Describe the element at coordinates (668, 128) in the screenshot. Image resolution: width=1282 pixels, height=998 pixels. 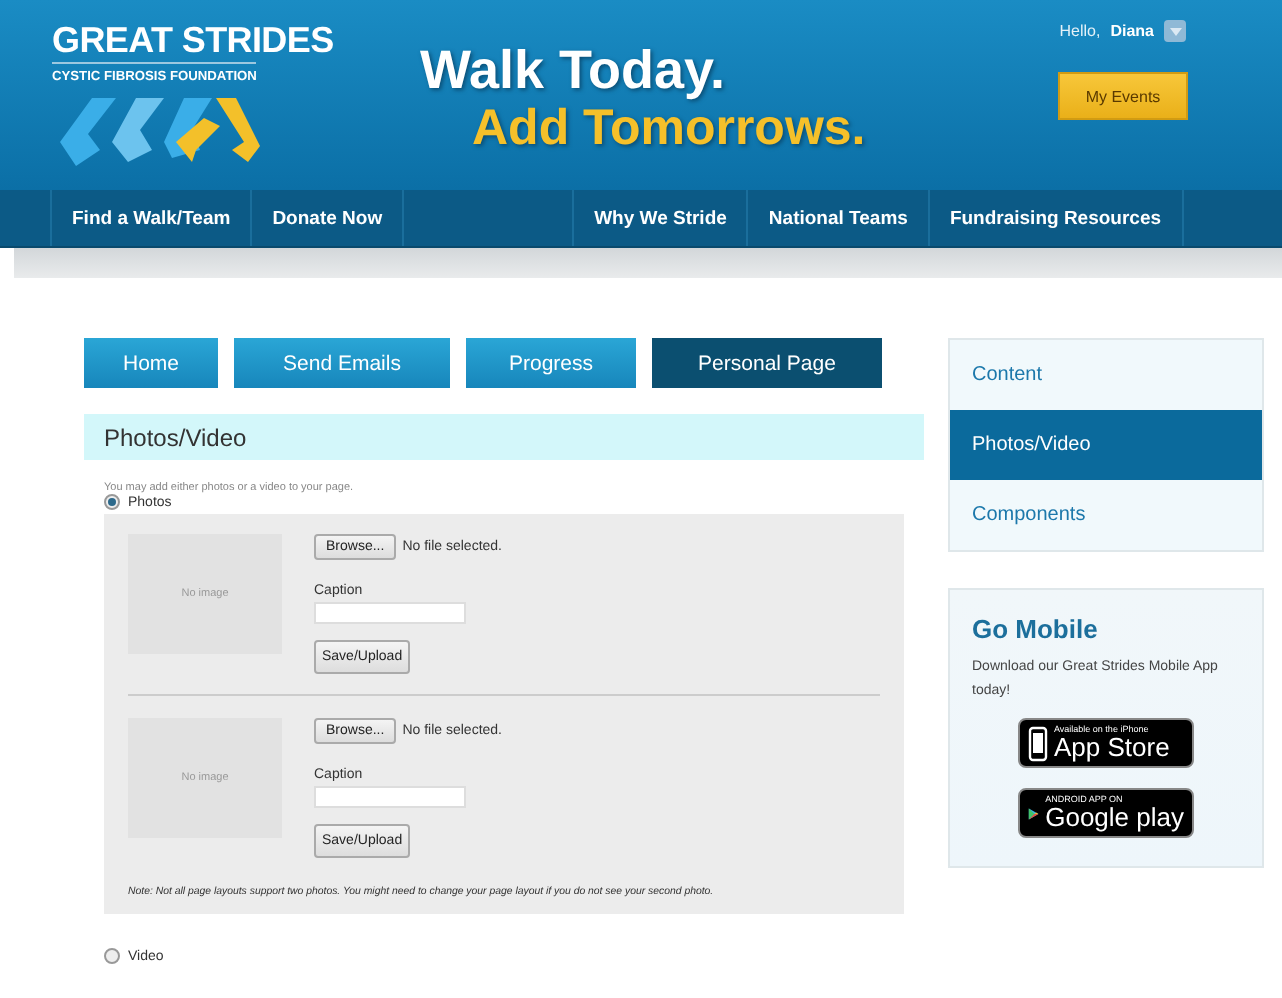
I see `tagline: Add Tomorrows.` at that location.